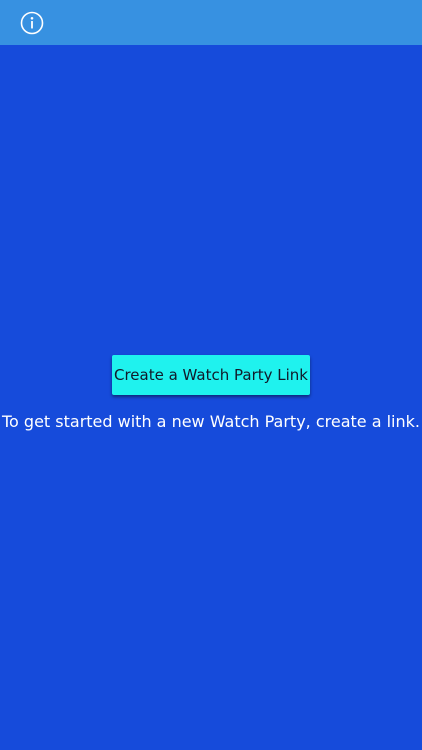  What do you see at coordinates (211, 22) in the screenshot?
I see `top-bar` at bounding box center [211, 22].